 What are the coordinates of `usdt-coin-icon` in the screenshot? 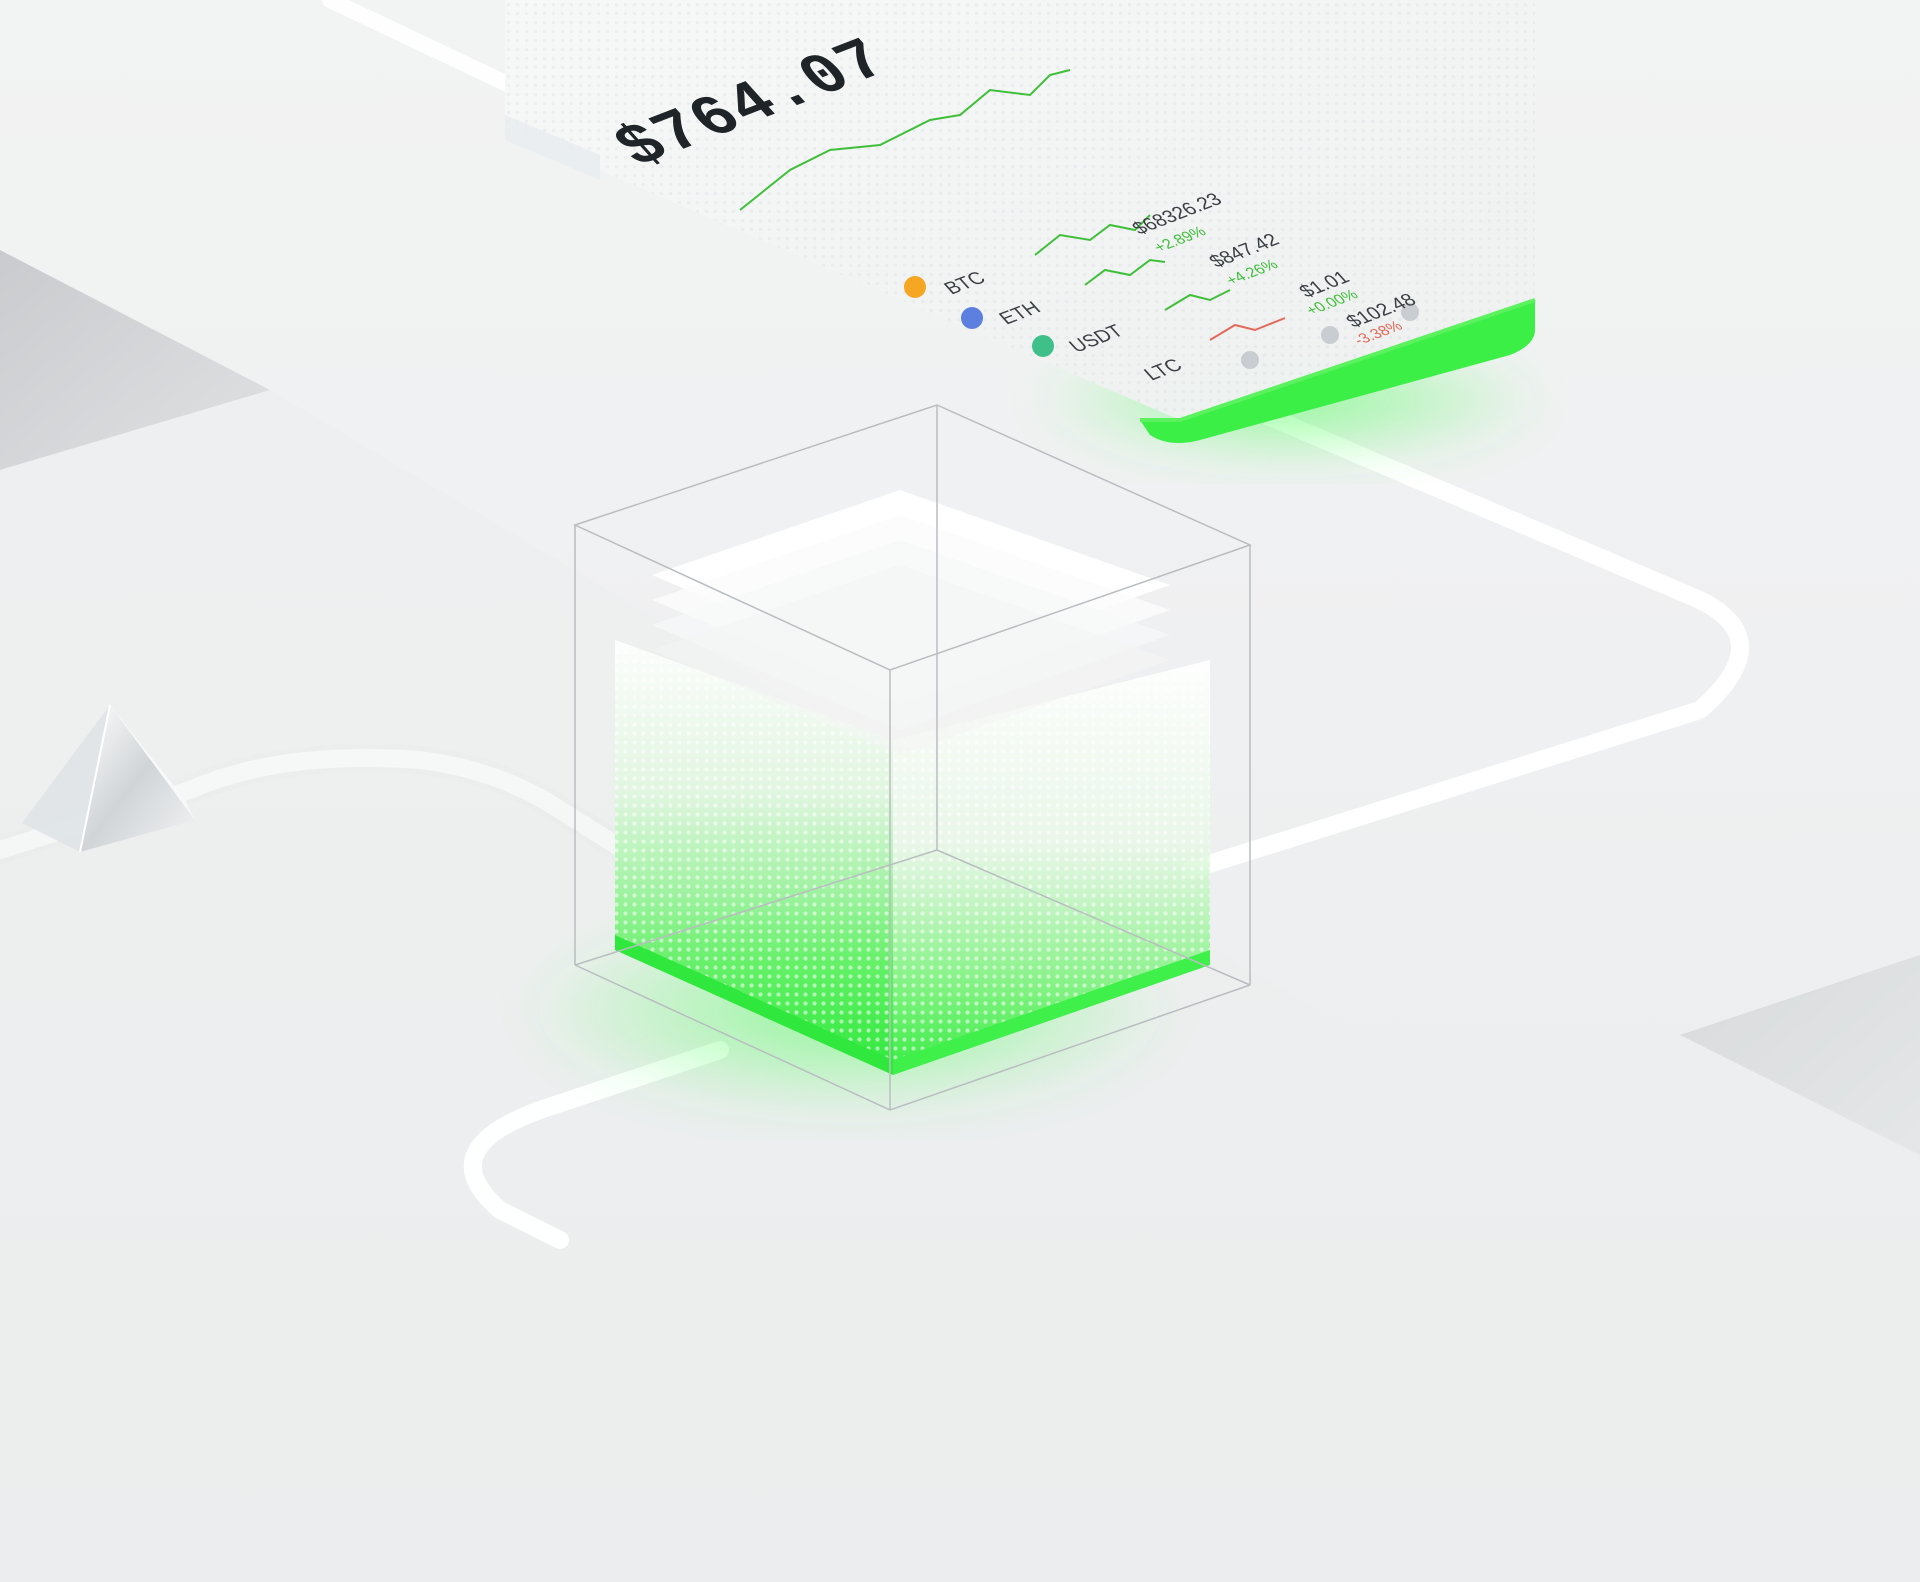 It's located at (1043, 346).